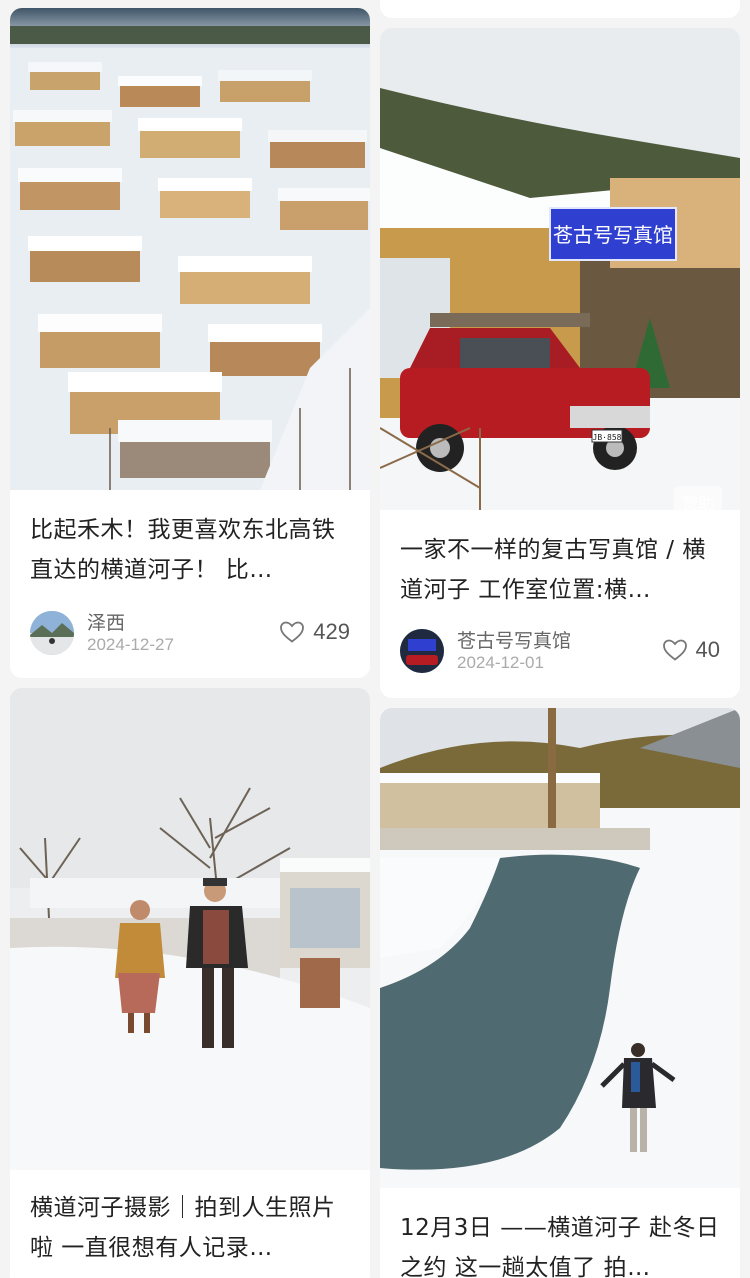  What do you see at coordinates (691, 650) in the screenshot?
I see `like-button: 40` at bounding box center [691, 650].